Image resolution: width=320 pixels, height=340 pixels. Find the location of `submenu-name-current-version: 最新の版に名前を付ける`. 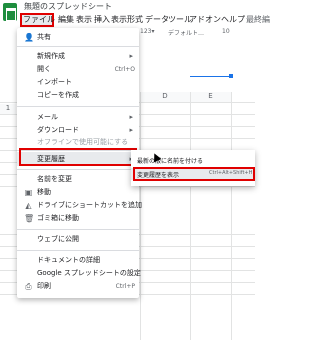

submenu-name-current-version: 最新の版に名前を付ける is located at coordinates (193, 160).